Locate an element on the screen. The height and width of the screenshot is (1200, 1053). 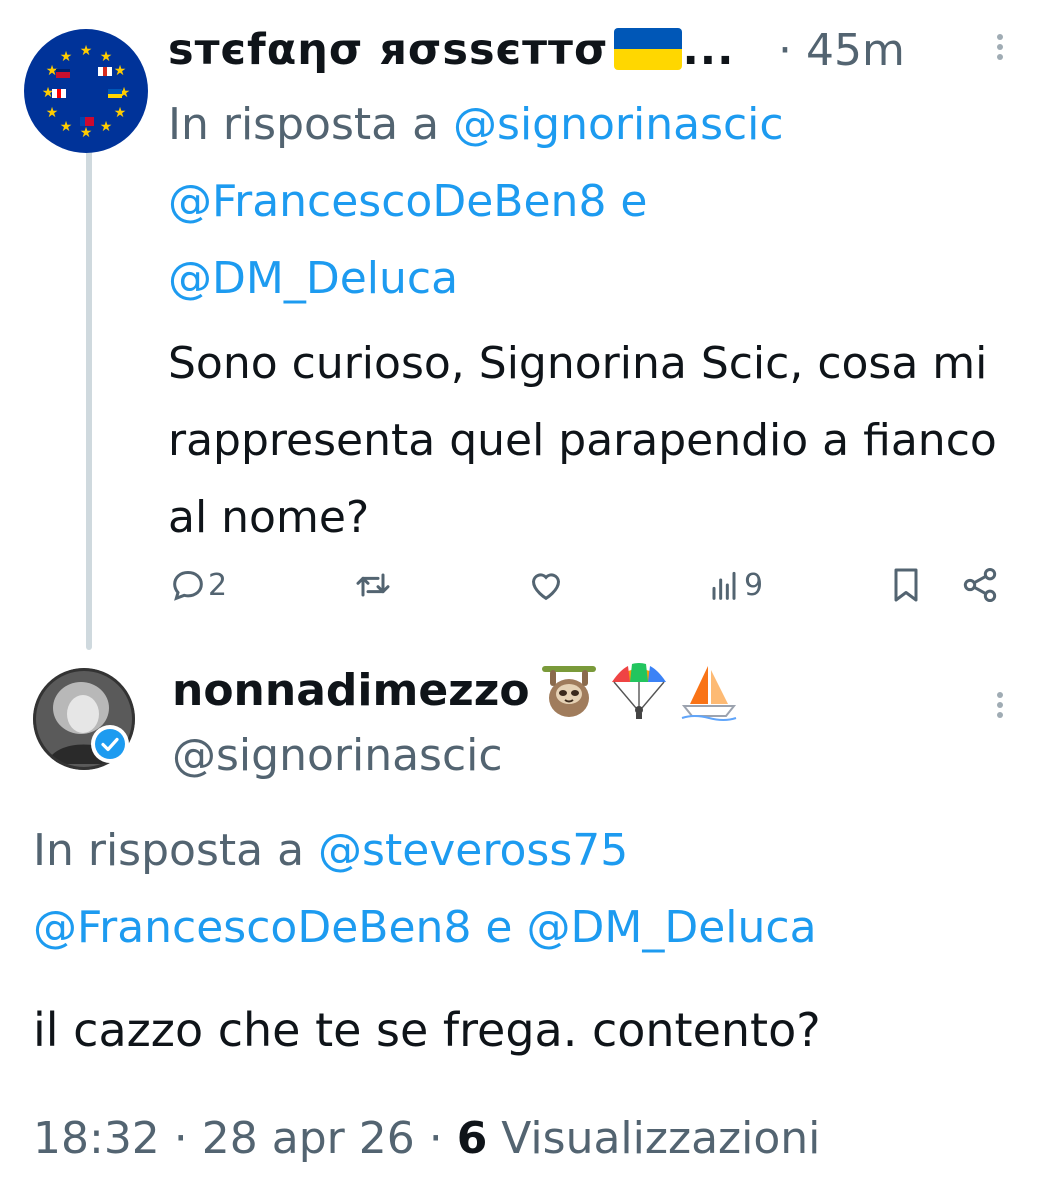
heart-icon is located at coordinates (546, 587).